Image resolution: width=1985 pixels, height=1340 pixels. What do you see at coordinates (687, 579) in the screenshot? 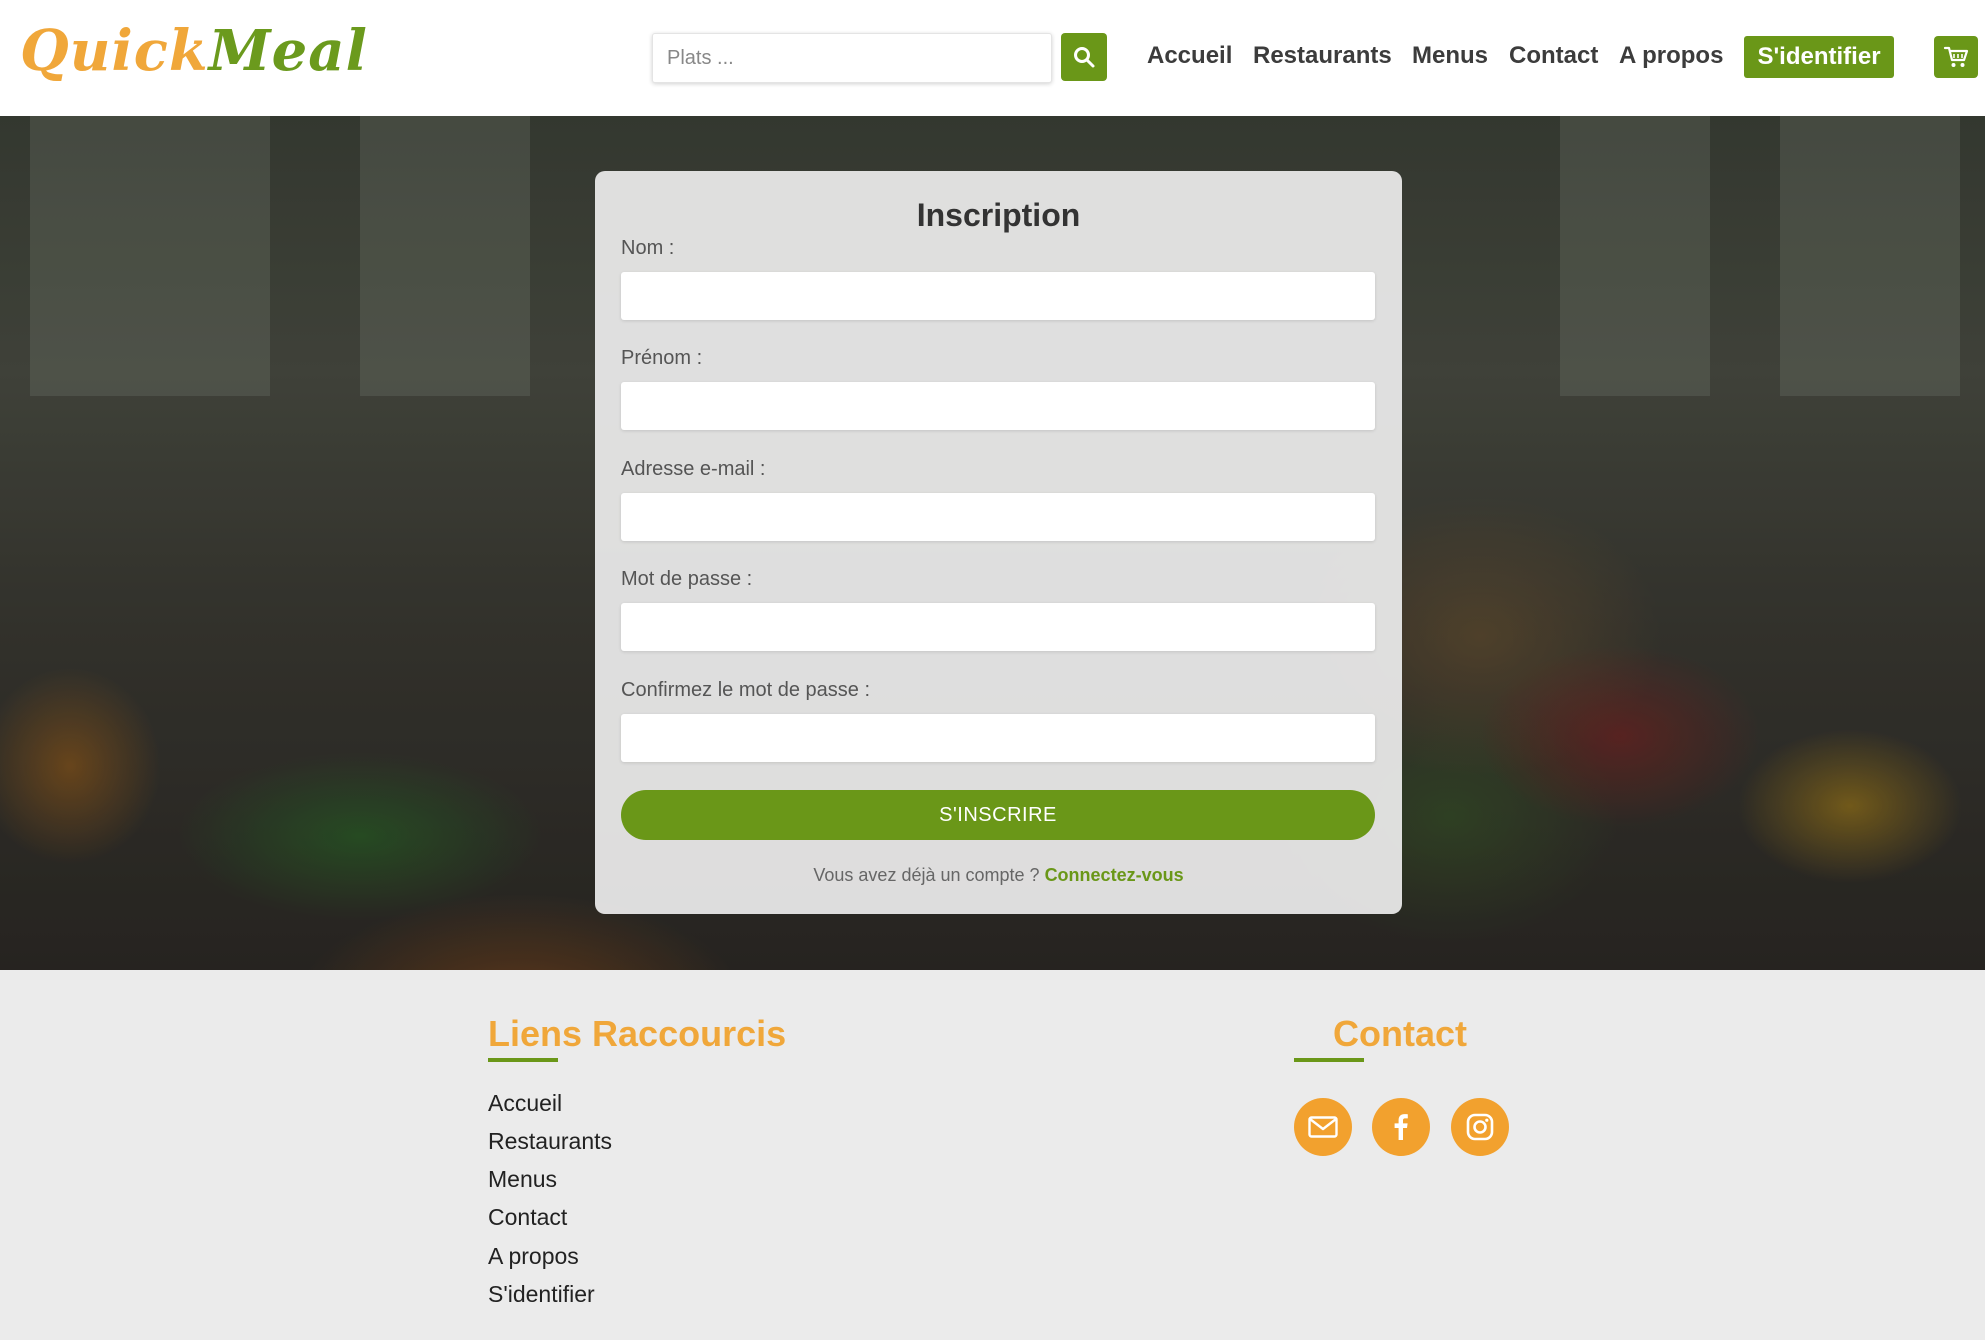
I see `password-label: Mot de passe :` at bounding box center [687, 579].